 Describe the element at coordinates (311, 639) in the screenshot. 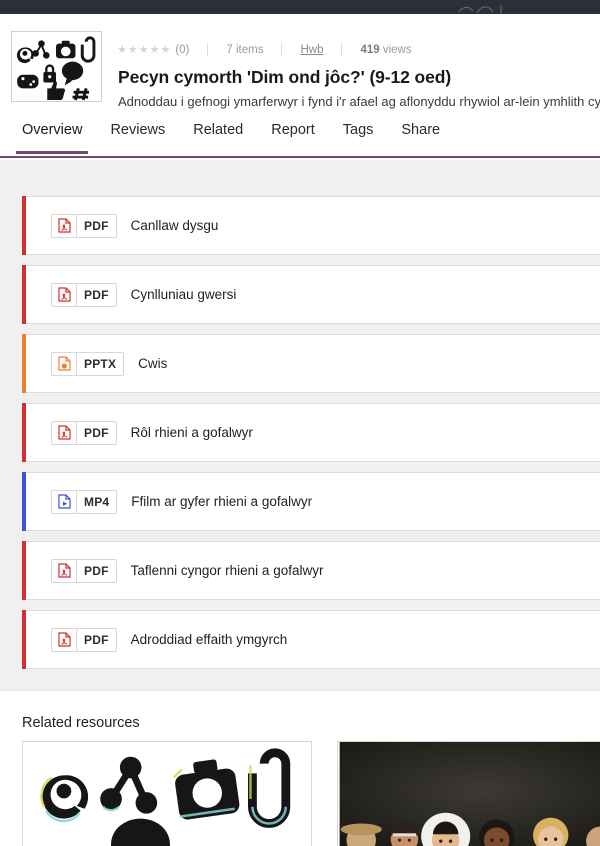

I see `file-list-item: PDF Adroddiad effaith ymgyrch` at that location.